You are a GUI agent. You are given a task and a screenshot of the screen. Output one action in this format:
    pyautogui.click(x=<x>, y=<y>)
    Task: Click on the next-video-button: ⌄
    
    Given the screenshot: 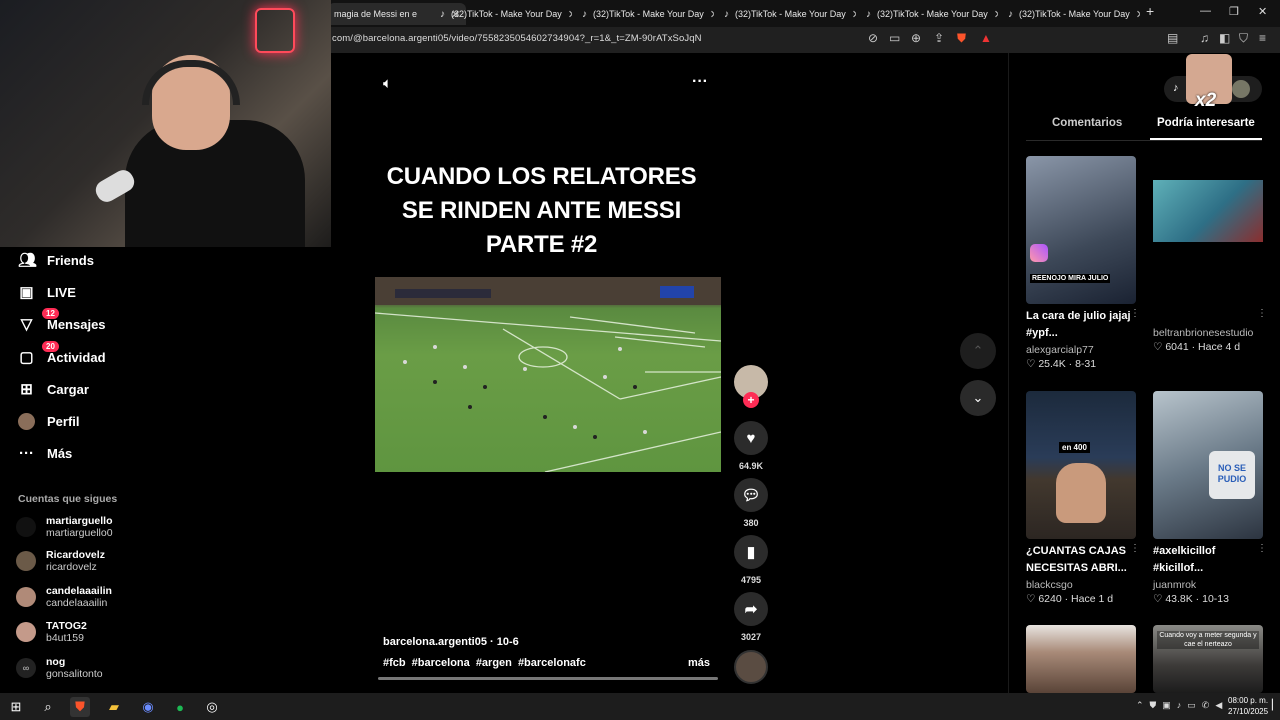 What is the action you would take?
    pyautogui.click(x=978, y=398)
    